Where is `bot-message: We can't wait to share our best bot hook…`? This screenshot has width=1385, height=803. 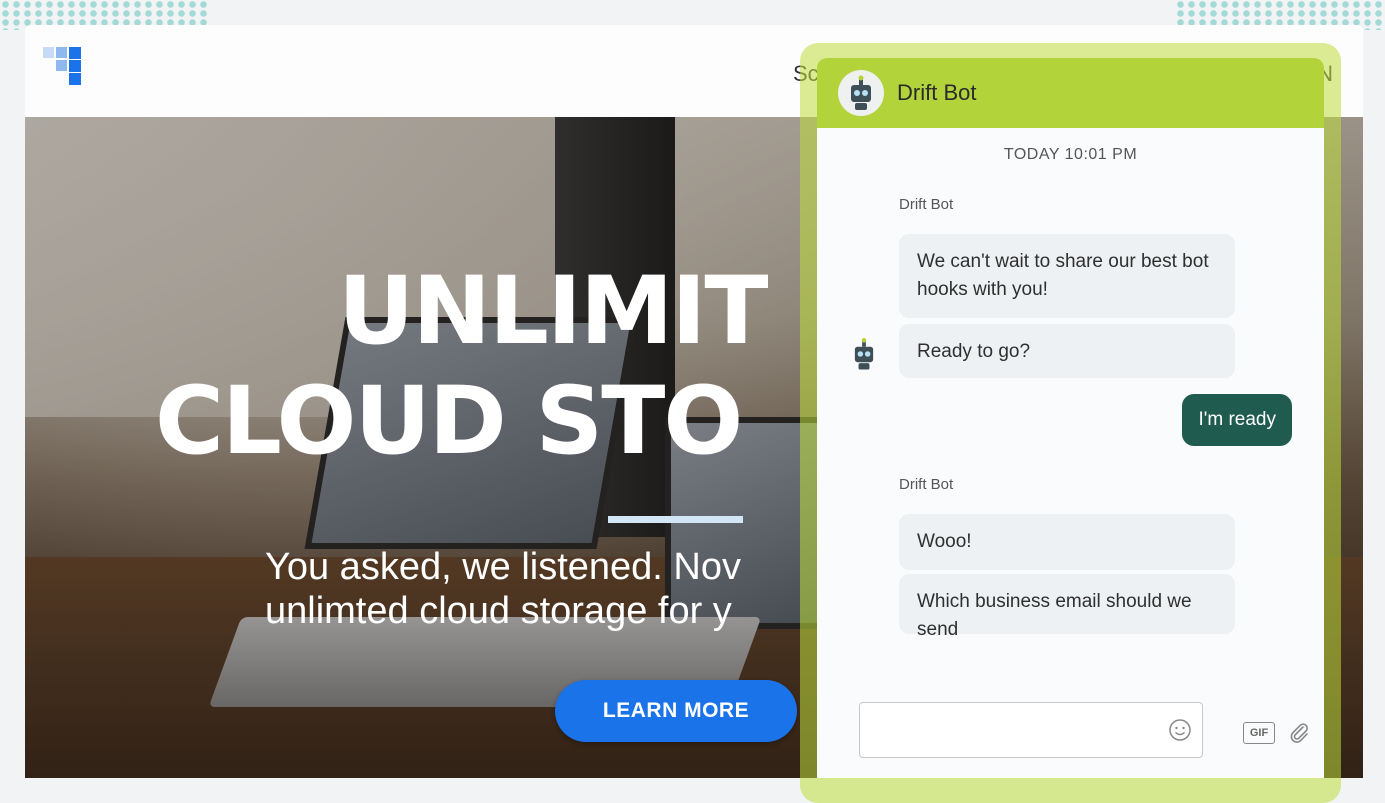 bot-message: We can't wait to share our best bot hook… is located at coordinates (1067, 276).